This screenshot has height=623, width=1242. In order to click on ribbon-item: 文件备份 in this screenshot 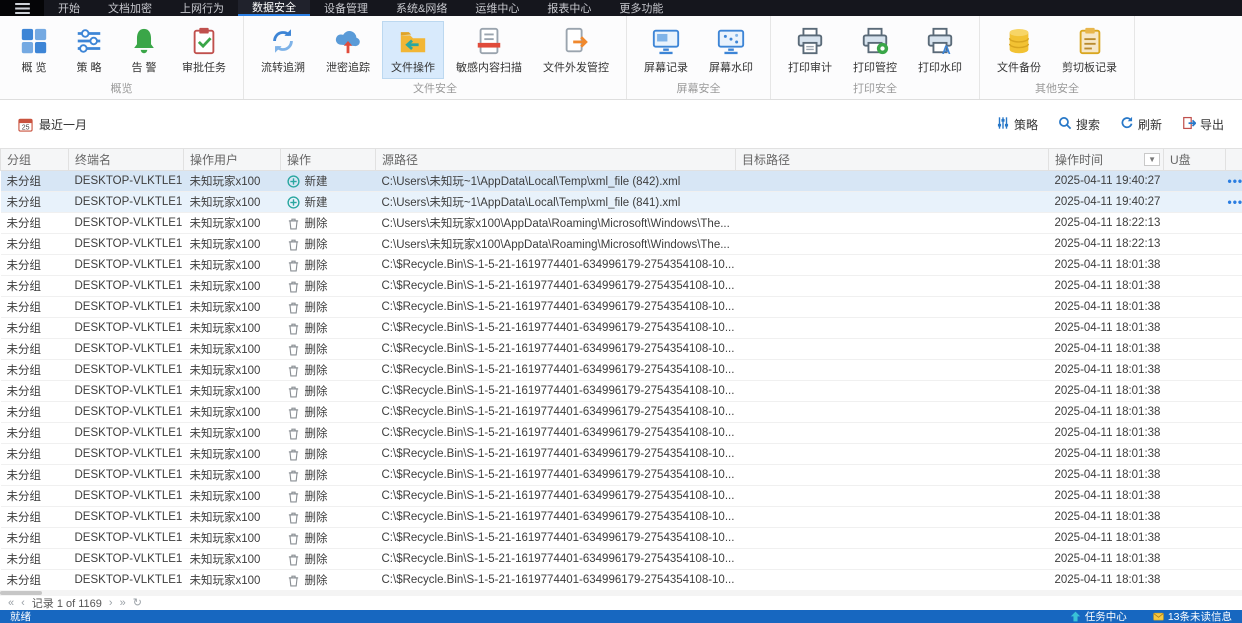, I will do `click(1019, 50)`.